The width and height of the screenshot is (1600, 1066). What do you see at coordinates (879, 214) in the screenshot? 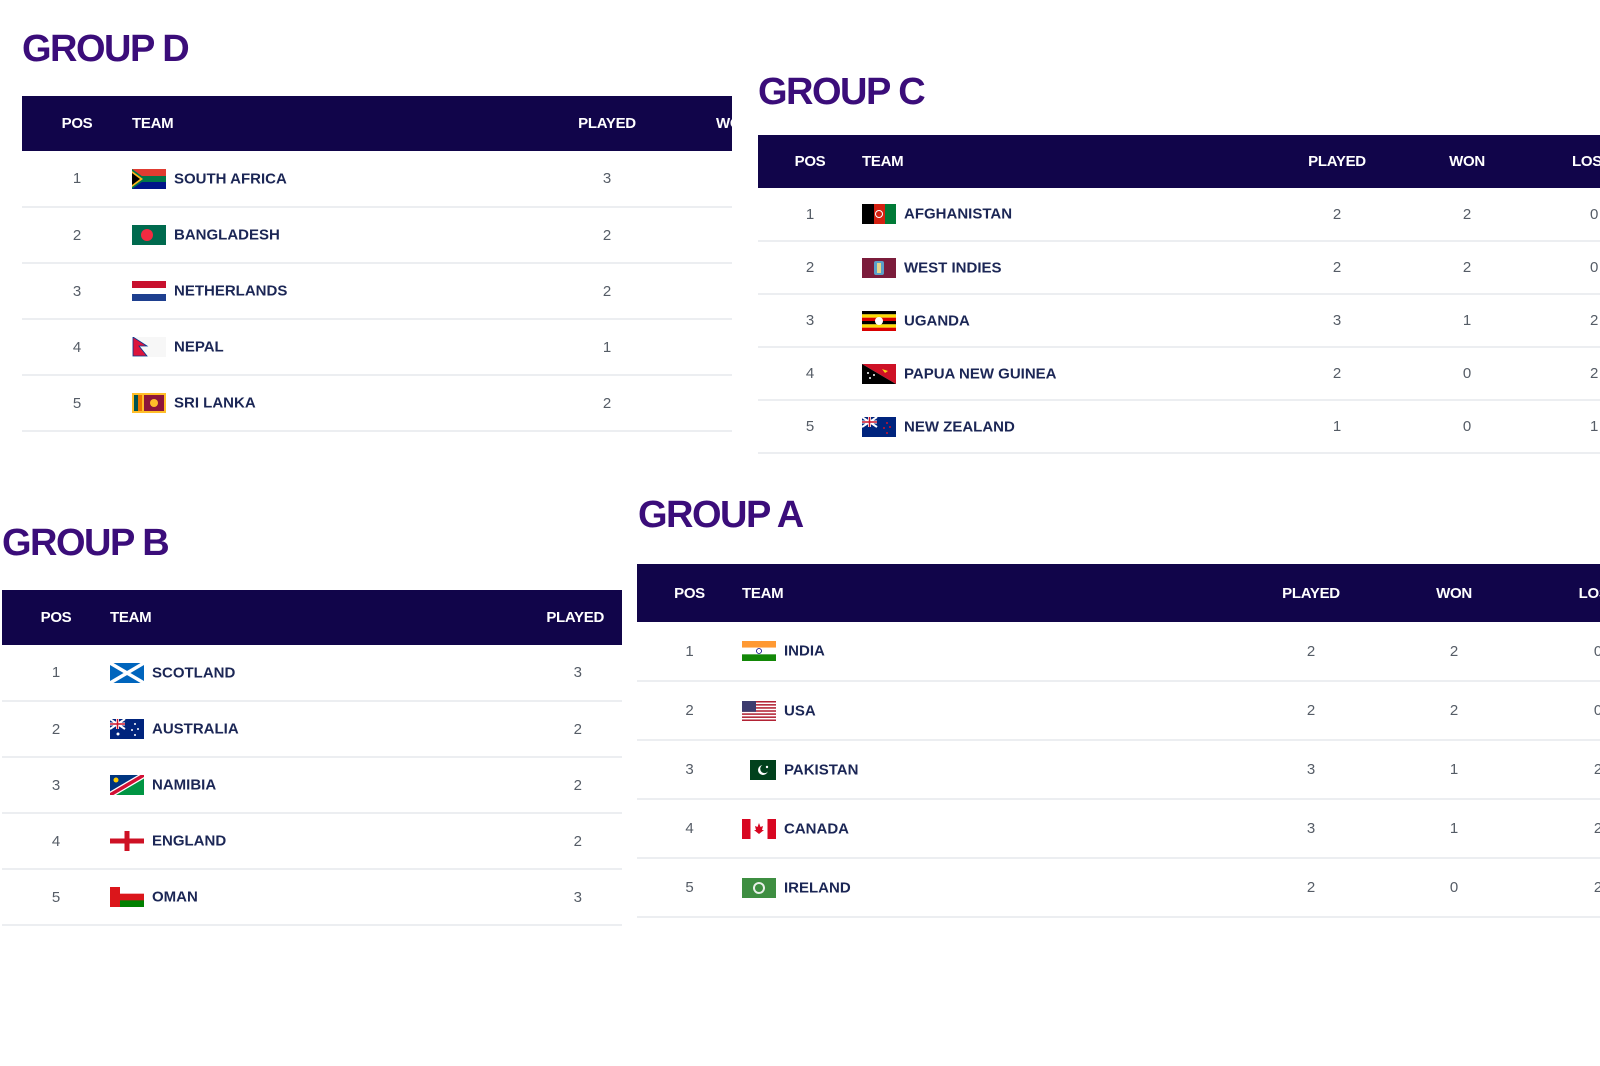
I see `afghanistan-flag-icon` at bounding box center [879, 214].